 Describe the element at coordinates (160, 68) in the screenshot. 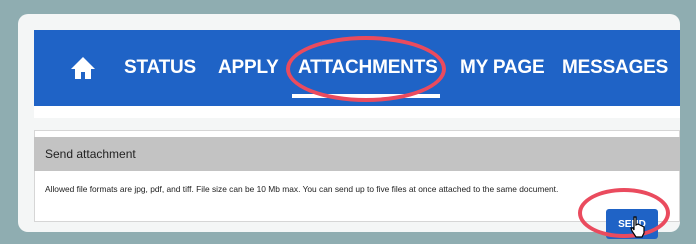

I see `nav-item-status: STATUS` at that location.